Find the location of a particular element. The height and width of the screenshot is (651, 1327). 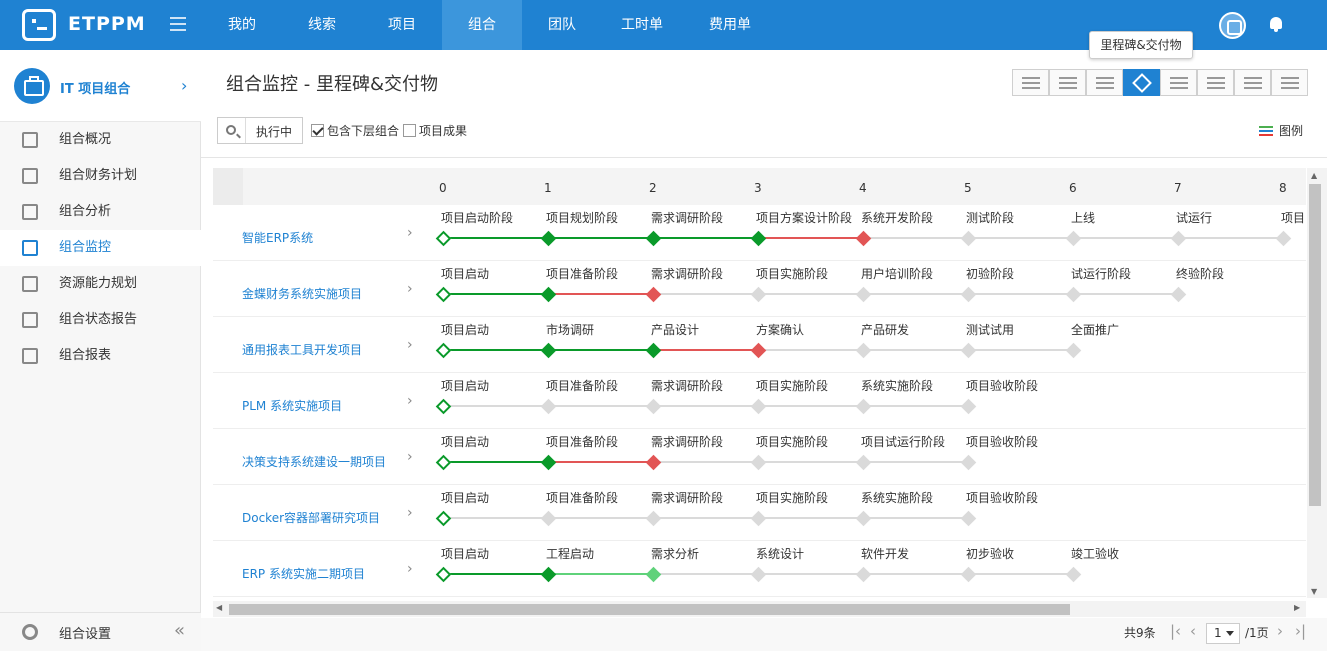

legend-icon is located at coordinates (1266, 131).